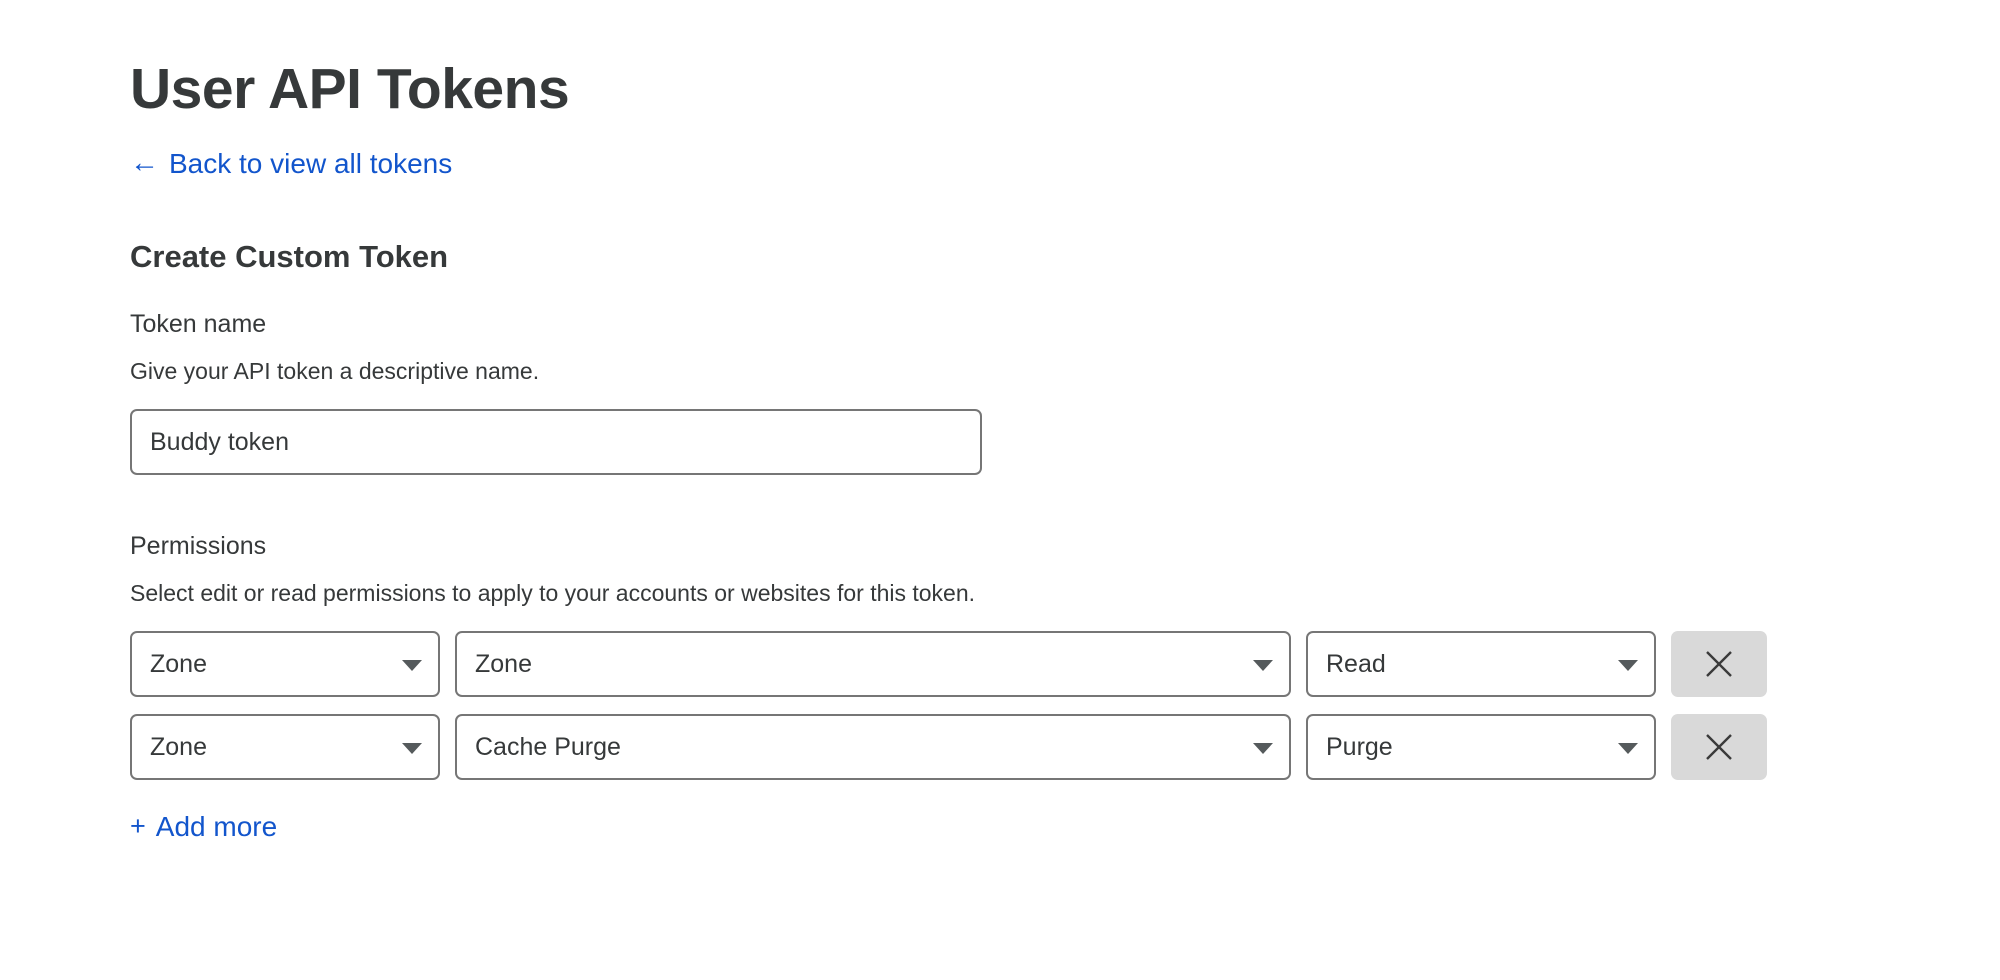  I want to click on back-link-label: Back to view all tokens, so click(311, 164).